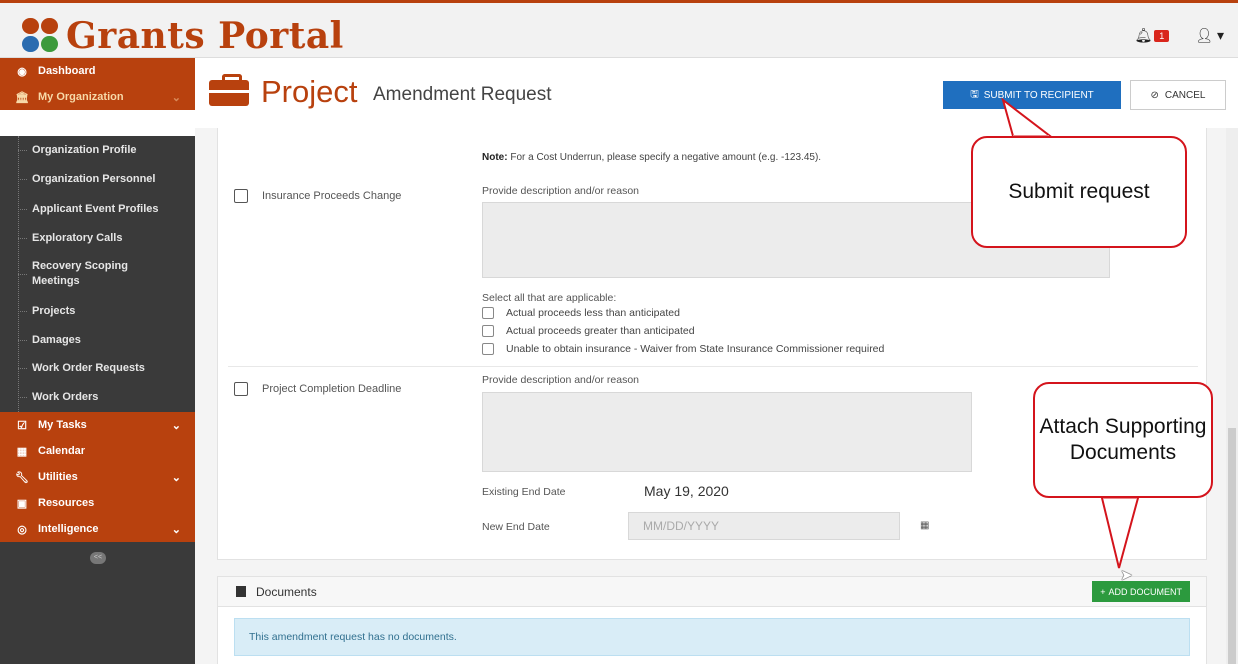 The image size is (1238, 664). What do you see at coordinates (67, 71) in the screenshot?
I see `sidebar-item-label: Dashboard` at bounding box center [67, 71].